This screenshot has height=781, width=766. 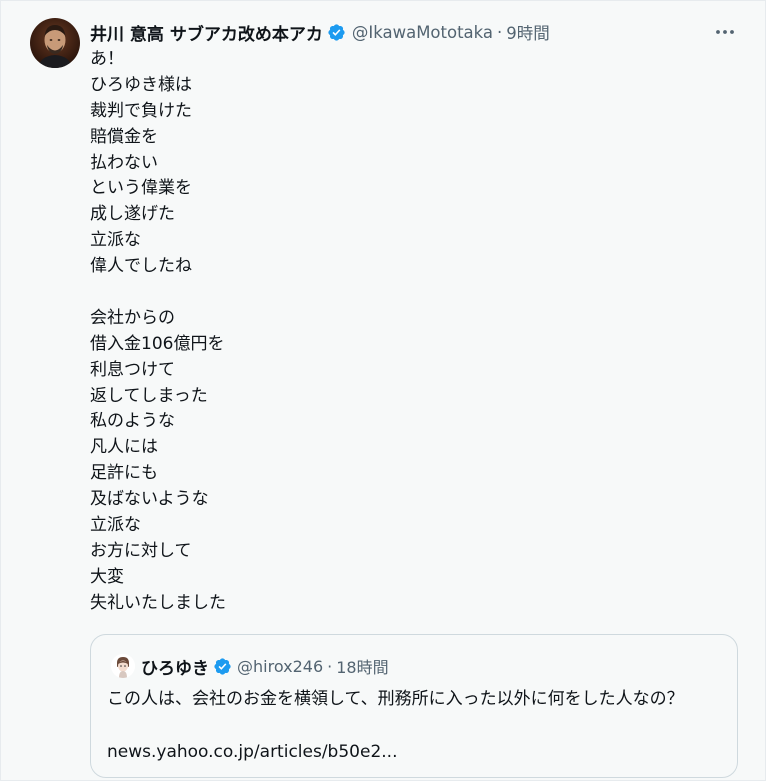 I want to click on tweet-text-line: 失礼いたしました, so click(x=158, y=602).